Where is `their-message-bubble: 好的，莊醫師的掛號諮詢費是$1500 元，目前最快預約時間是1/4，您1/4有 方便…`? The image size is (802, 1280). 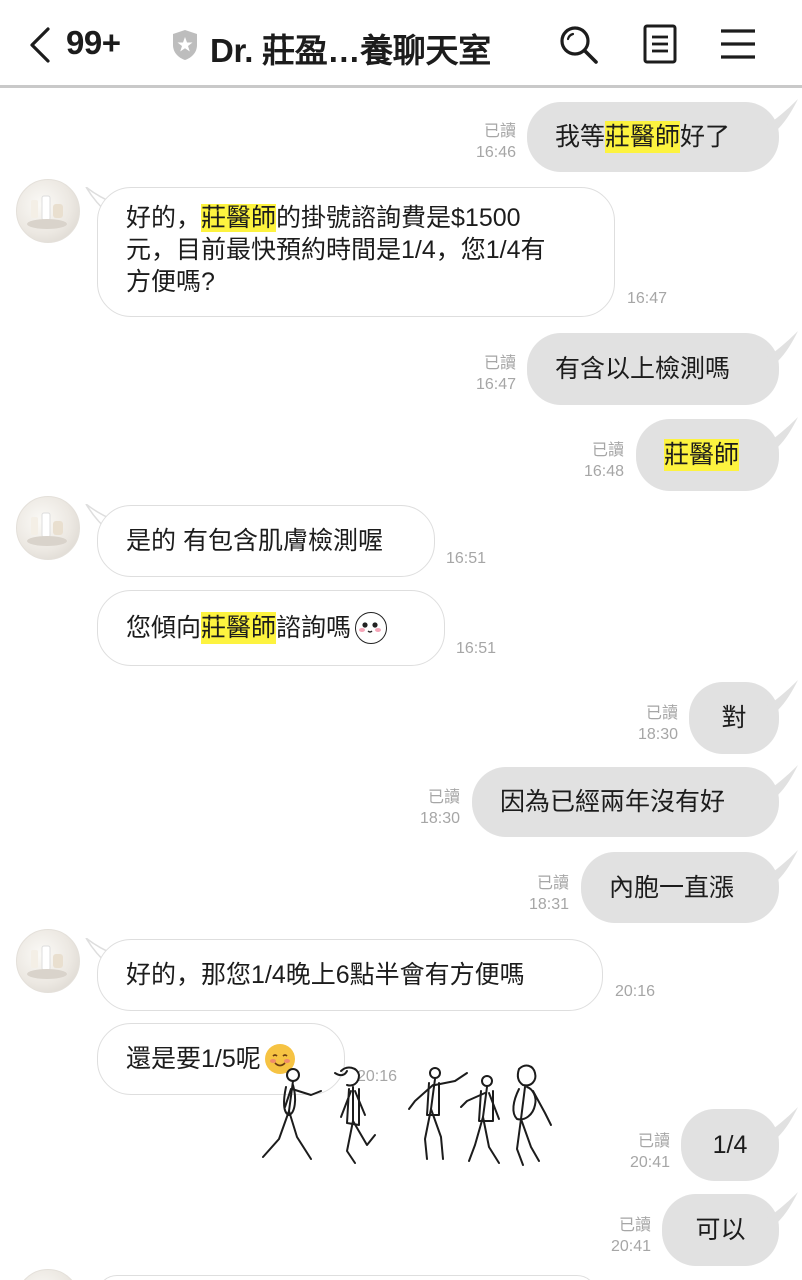
their-message-bubble: 好的，莊醫師的掛號諮詢費是$1500 元，目前最快預約時間是1/4，您1/4有 方便… is located at coordinates (356, 252).